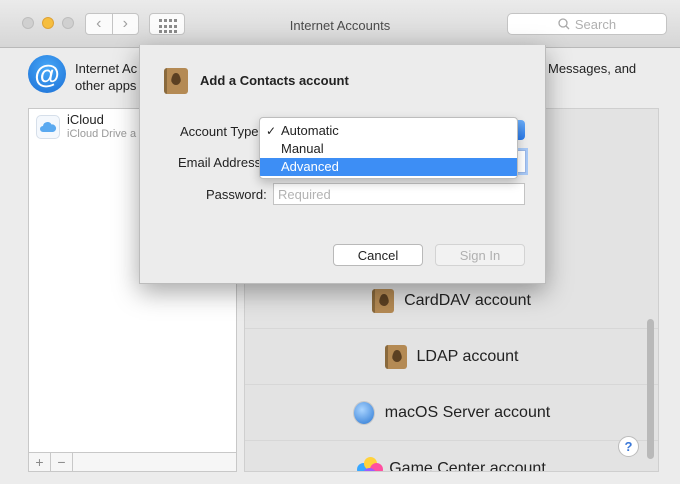  What do you see at coordinates (40, 462) in the screenshot?
I see `add-account-button: +` at bounding box center [40, 462].